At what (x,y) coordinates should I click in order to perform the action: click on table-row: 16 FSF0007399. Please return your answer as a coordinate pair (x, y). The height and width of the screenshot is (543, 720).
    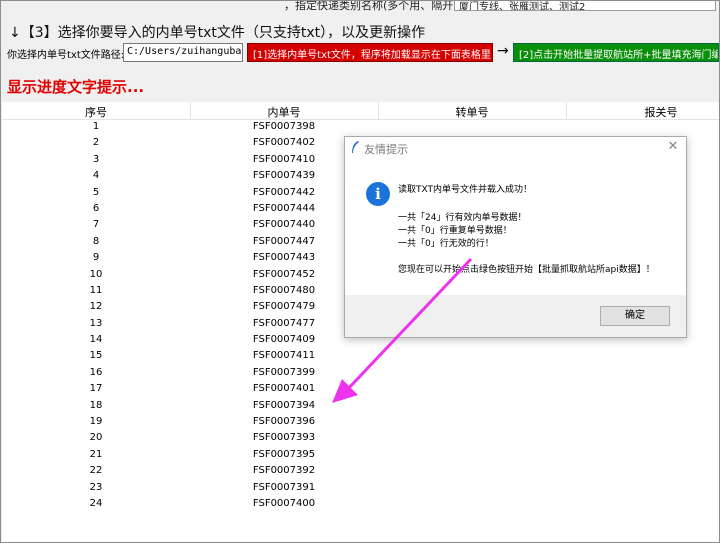
    Looking at the image, I should click on (360, 374).